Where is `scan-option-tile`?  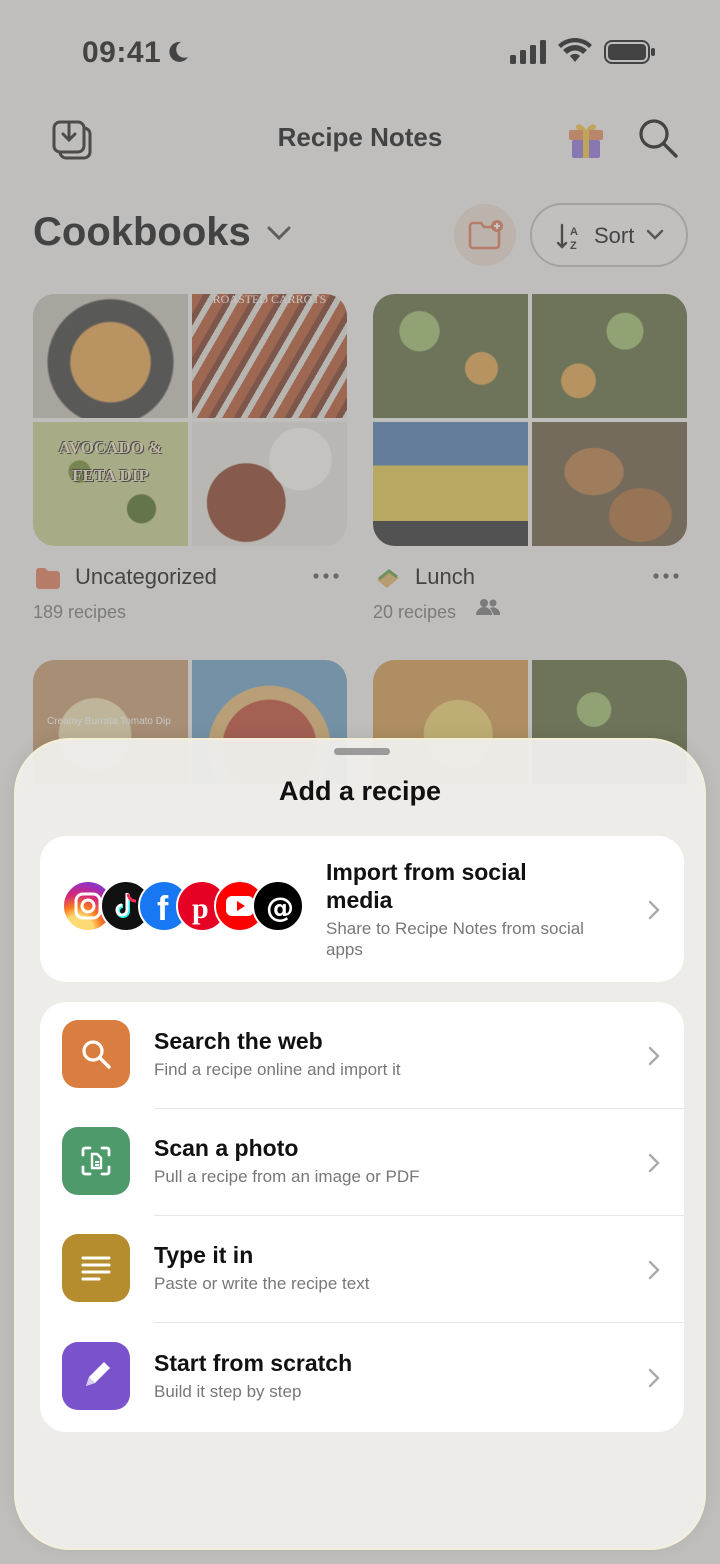 scan-option-tile is located at coordinates (96, 1161).